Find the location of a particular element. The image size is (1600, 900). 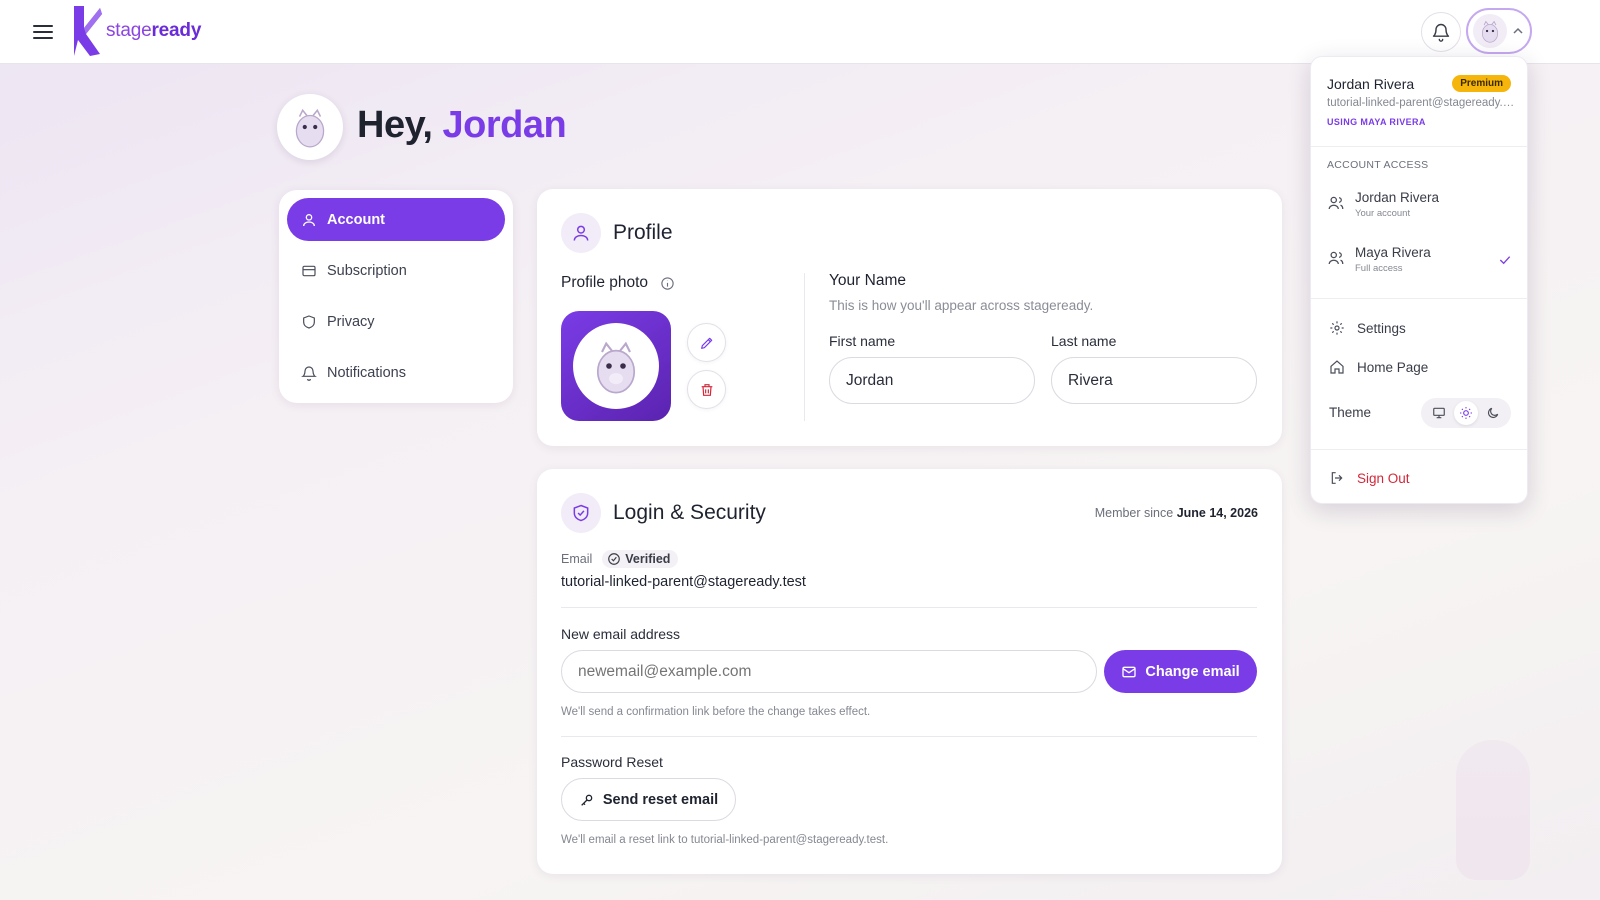

nav-item-subscription: Subscription is located at coordinates (396, 270).